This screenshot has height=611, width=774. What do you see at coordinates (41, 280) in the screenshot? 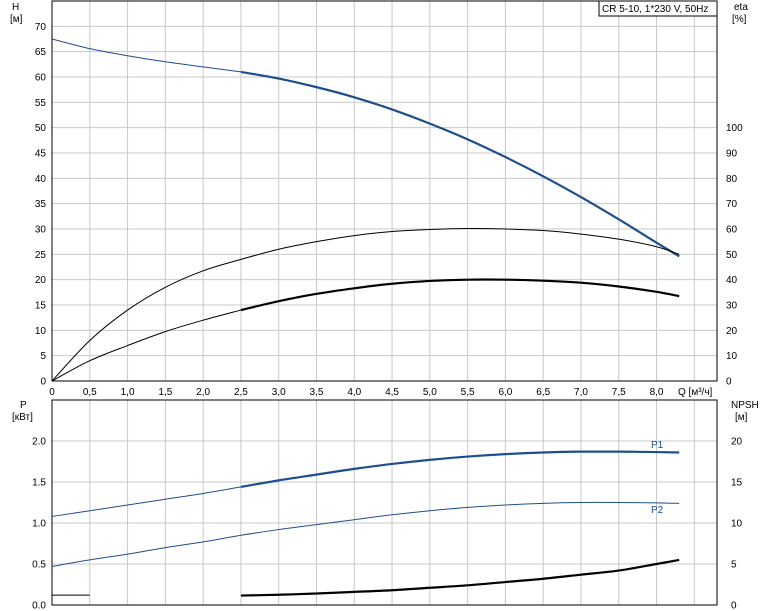
I see `head-tick-label: 20` at bounding box center [41, 280].